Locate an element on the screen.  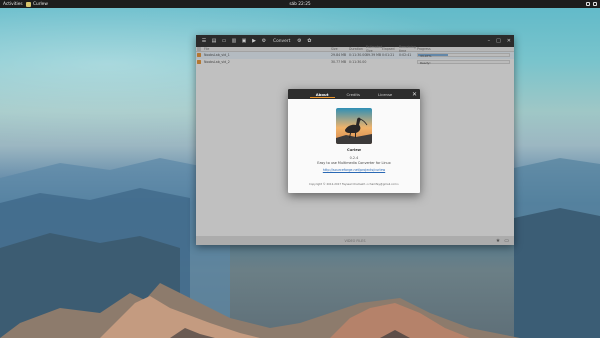
header-bar: ☰ ▤ ▭ ▥ ▣ ▶ ⚙ Convert ⚙ ✿ – □ ✕ is located at coordinates (355, 41).